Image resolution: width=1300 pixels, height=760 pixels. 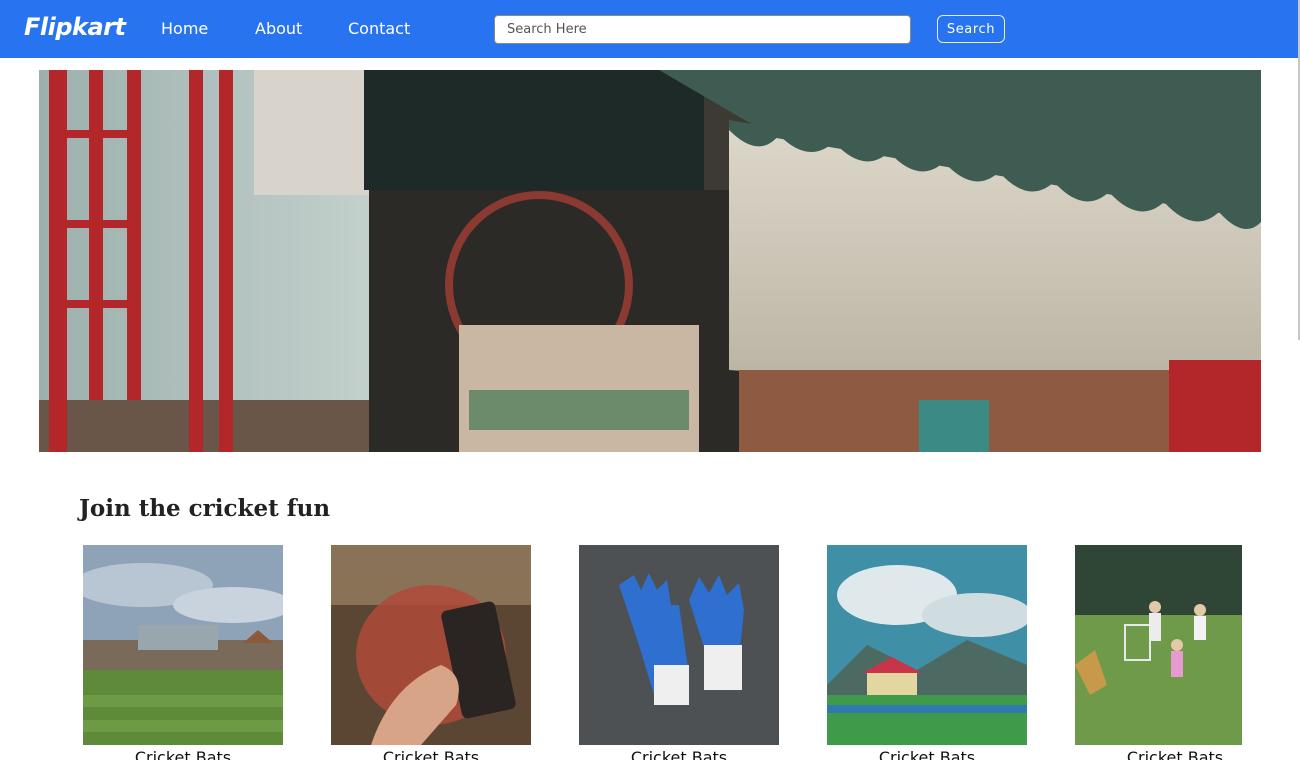 I want to click on brand-logo: Flipkart, so click(x=75, y=27).